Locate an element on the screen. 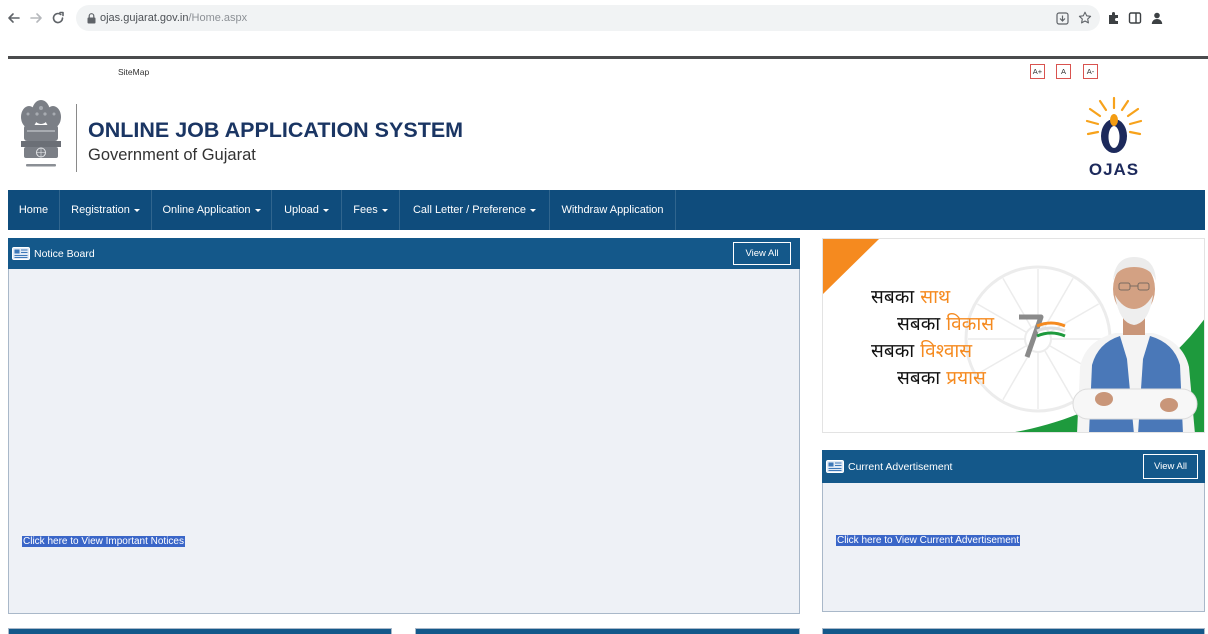  font-normal-button: A is located at coordinates (1063, 71).